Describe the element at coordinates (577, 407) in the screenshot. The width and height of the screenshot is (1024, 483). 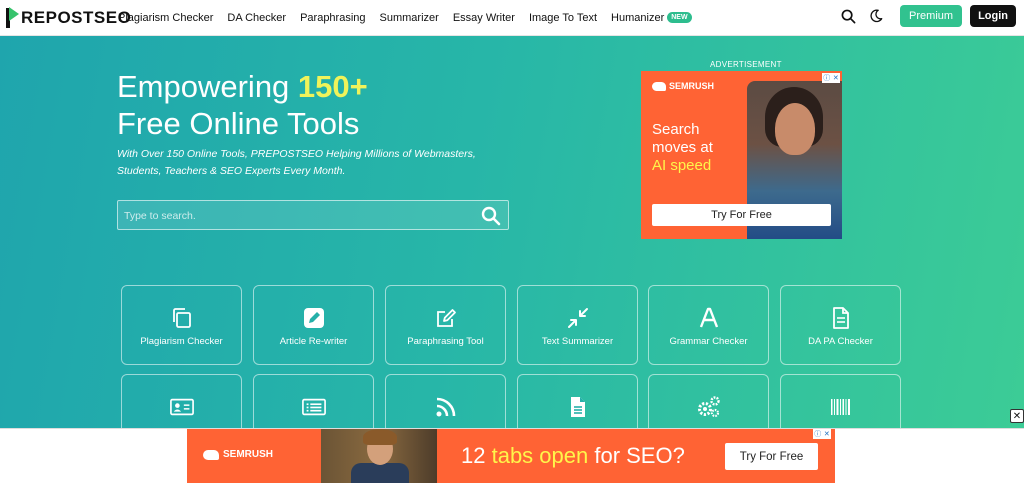
I see `file-text-icon` at that location.